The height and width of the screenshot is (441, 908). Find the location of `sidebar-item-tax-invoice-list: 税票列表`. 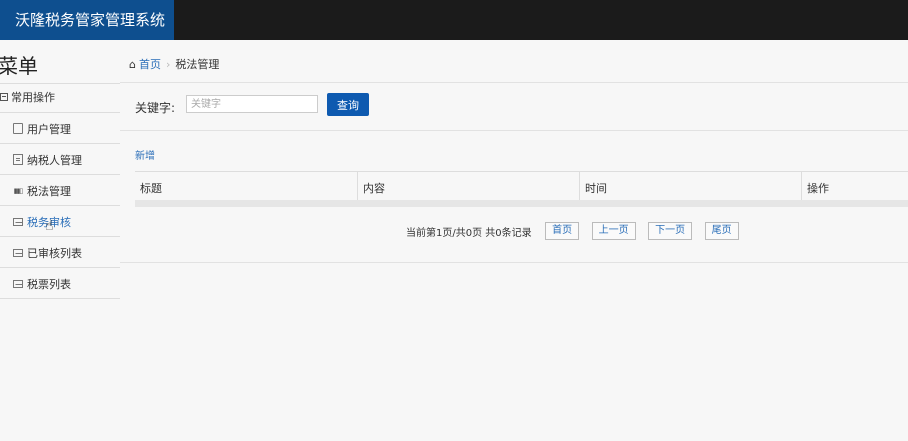

sidebar-item-tax-invoice-list: 税票列表 is located at coordinates (60, 283).